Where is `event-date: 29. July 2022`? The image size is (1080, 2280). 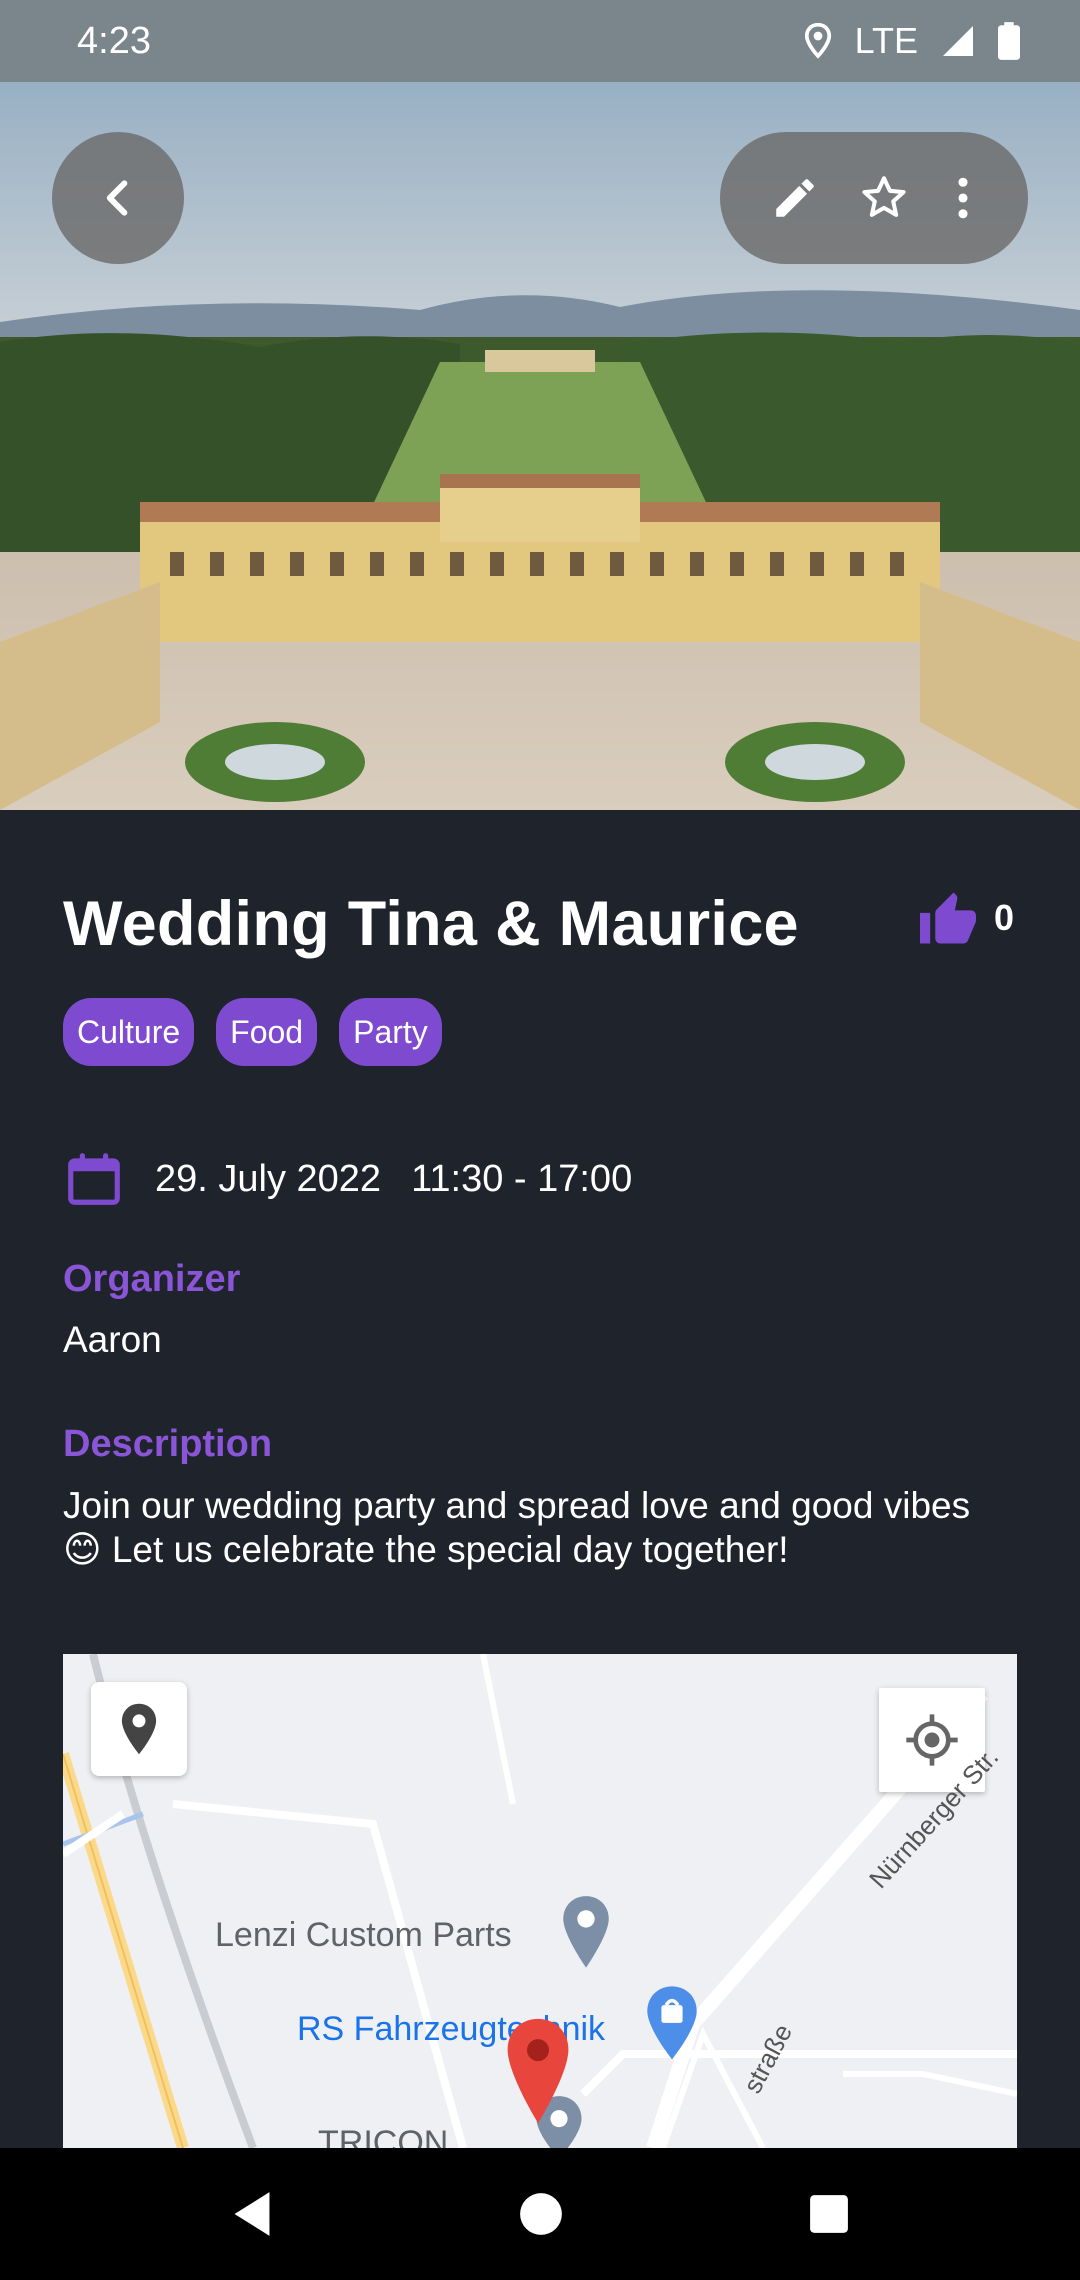
event-date: 29. July 2022 is located at coordinates (268, 1178).